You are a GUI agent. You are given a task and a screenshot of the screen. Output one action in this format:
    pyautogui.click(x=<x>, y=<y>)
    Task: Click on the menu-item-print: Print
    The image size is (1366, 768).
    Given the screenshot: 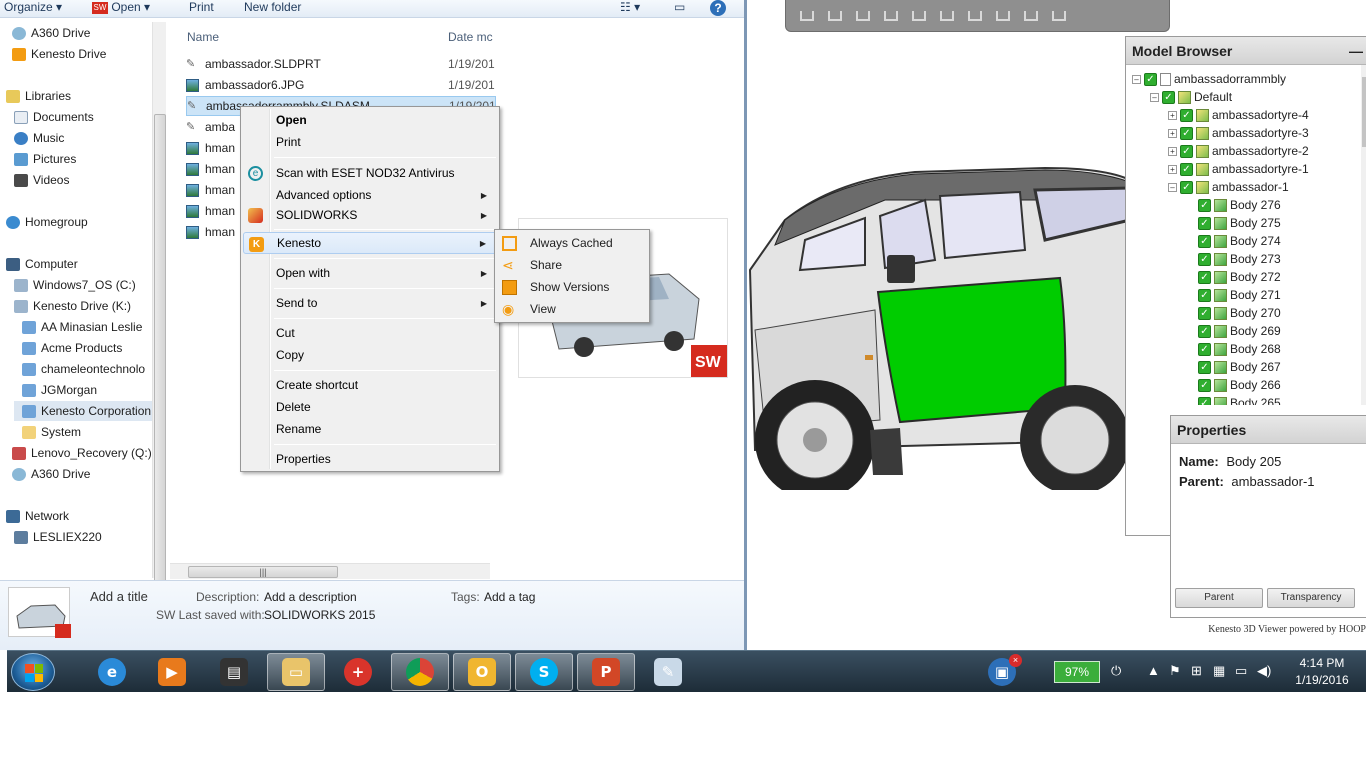 What is the action you would take?
    pyautogui.click(x=370, y=142)
    